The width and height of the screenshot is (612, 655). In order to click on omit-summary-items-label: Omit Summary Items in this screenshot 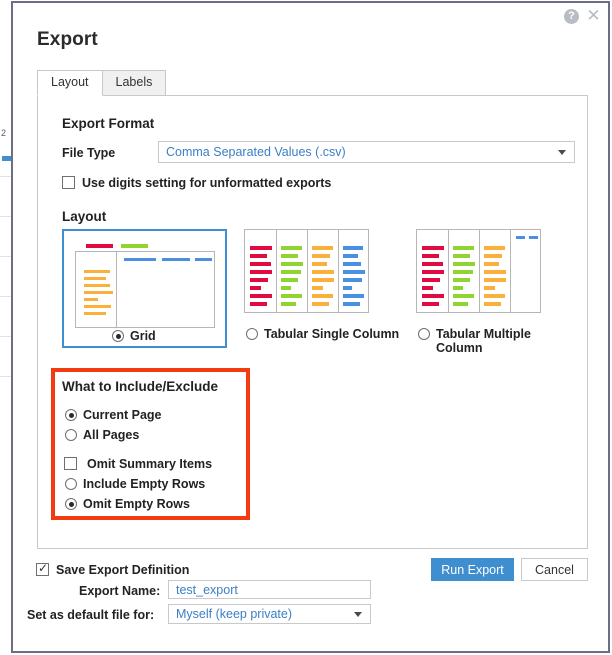, I will do `click(149, 464)`.